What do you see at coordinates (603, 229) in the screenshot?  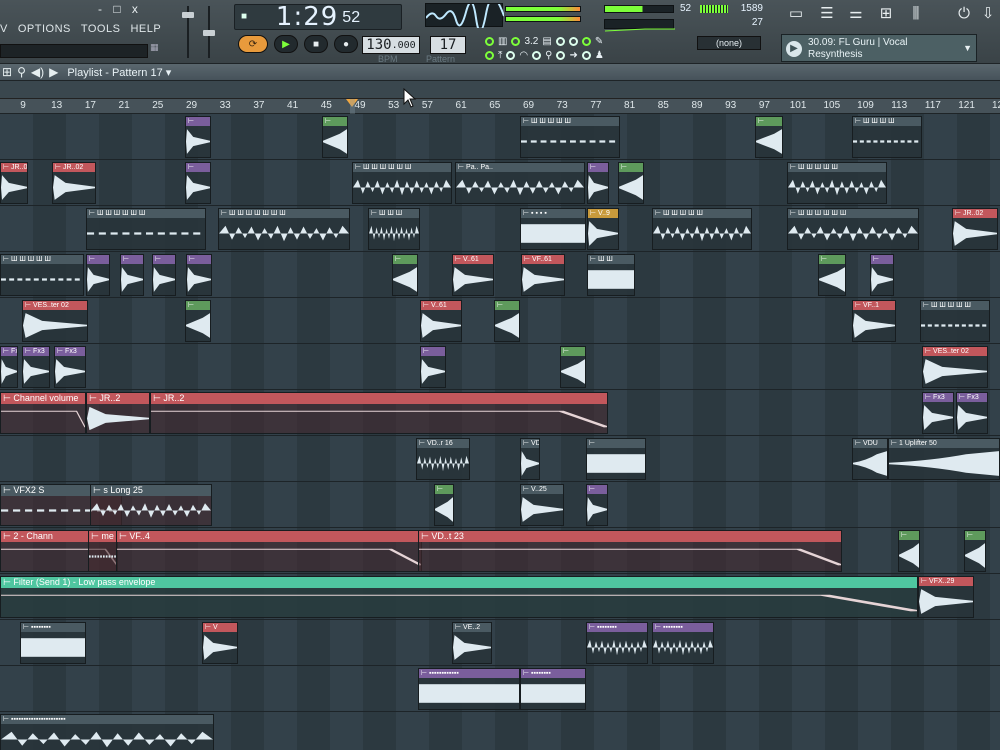 I see `playlist-clip: ⊢ V..9` at bounding box center [603, 229].